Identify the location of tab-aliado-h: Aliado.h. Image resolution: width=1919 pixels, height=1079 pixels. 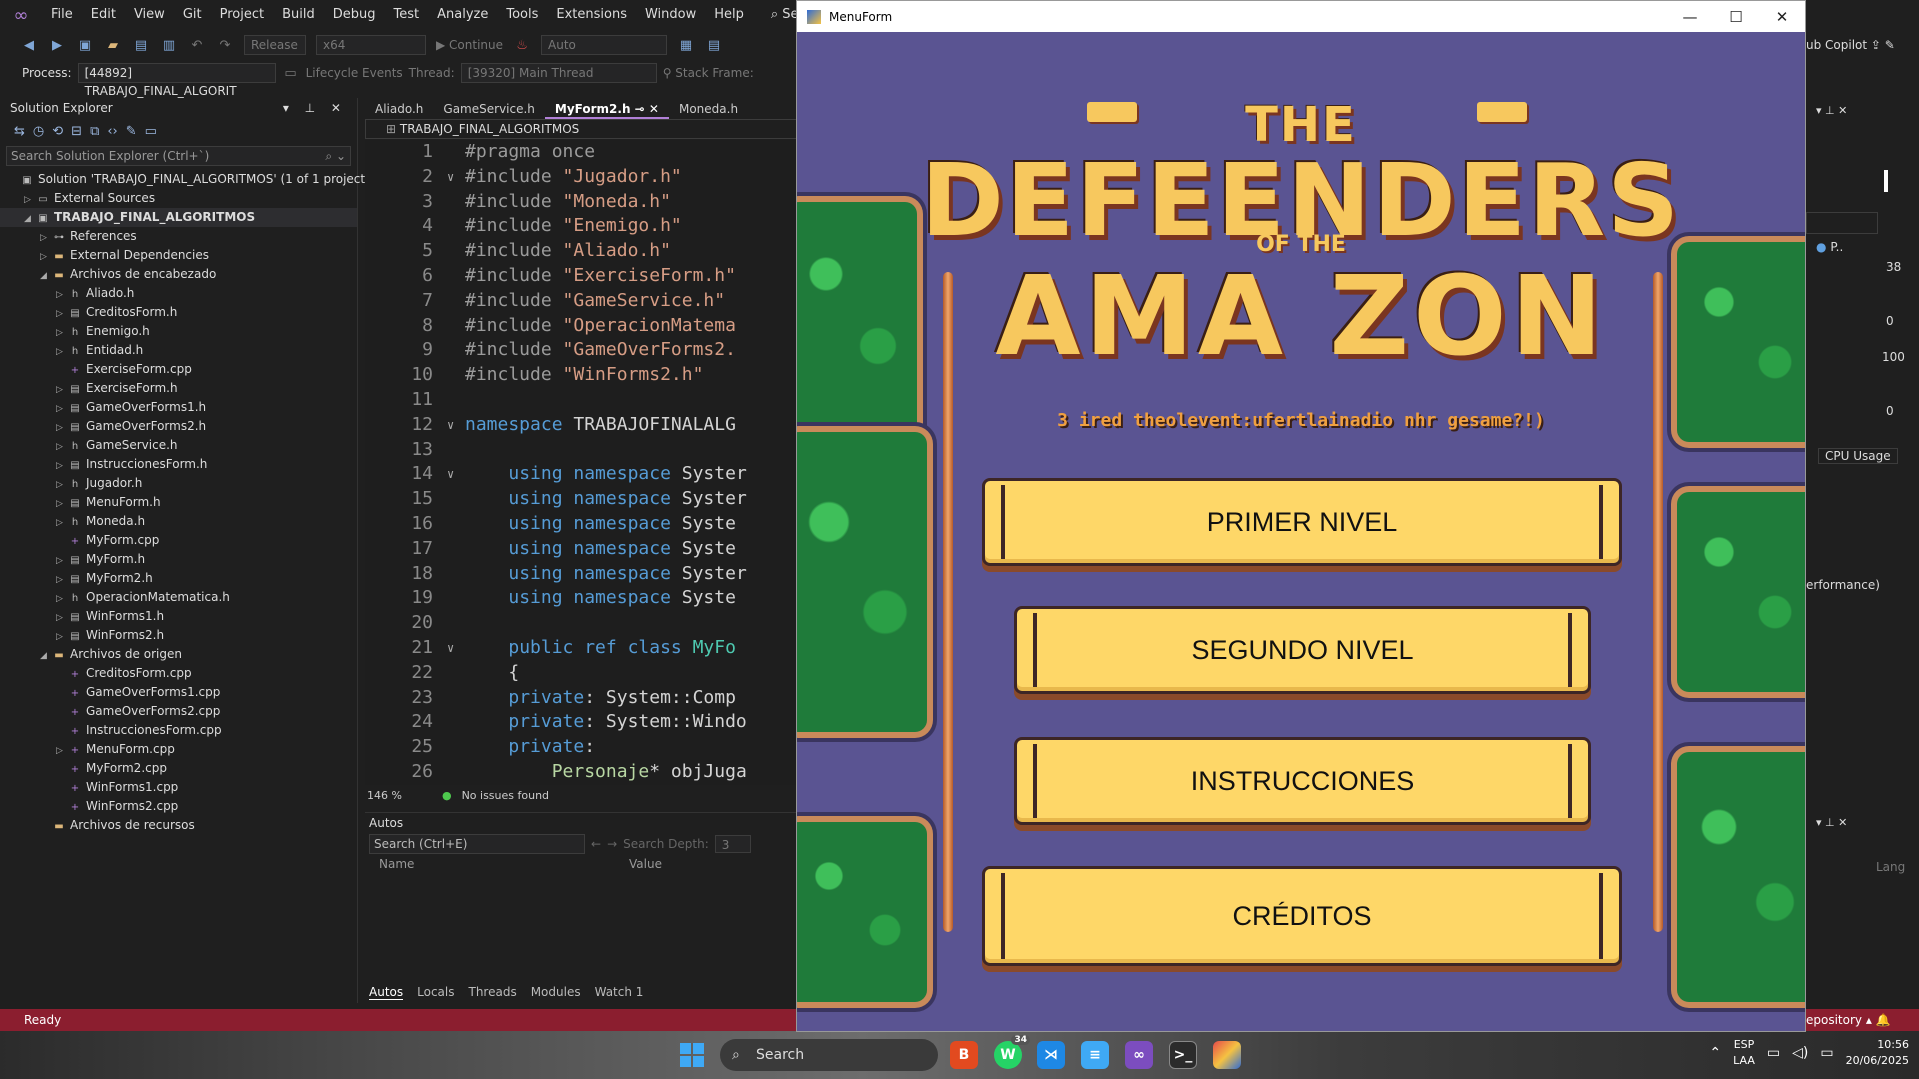
(399, 109).